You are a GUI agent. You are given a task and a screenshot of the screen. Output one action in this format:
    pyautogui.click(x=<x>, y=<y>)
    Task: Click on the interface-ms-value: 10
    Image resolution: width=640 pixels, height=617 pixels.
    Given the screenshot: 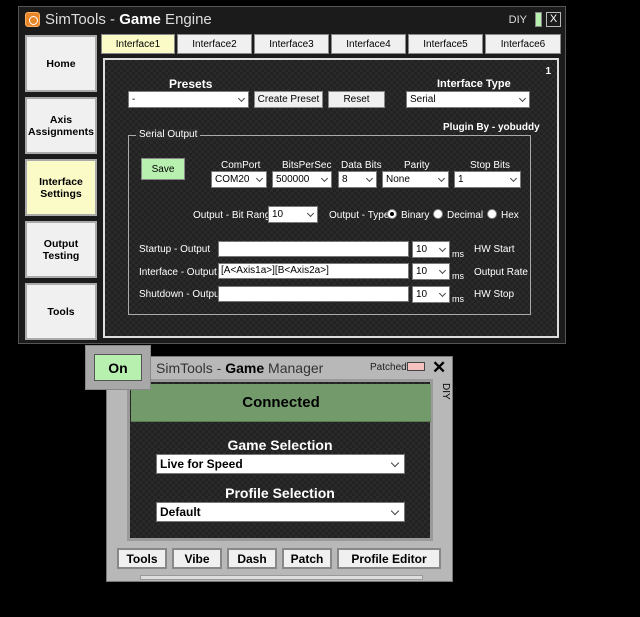 What is the action you would take?
    pyautogui.click(x=422, y=271)
    